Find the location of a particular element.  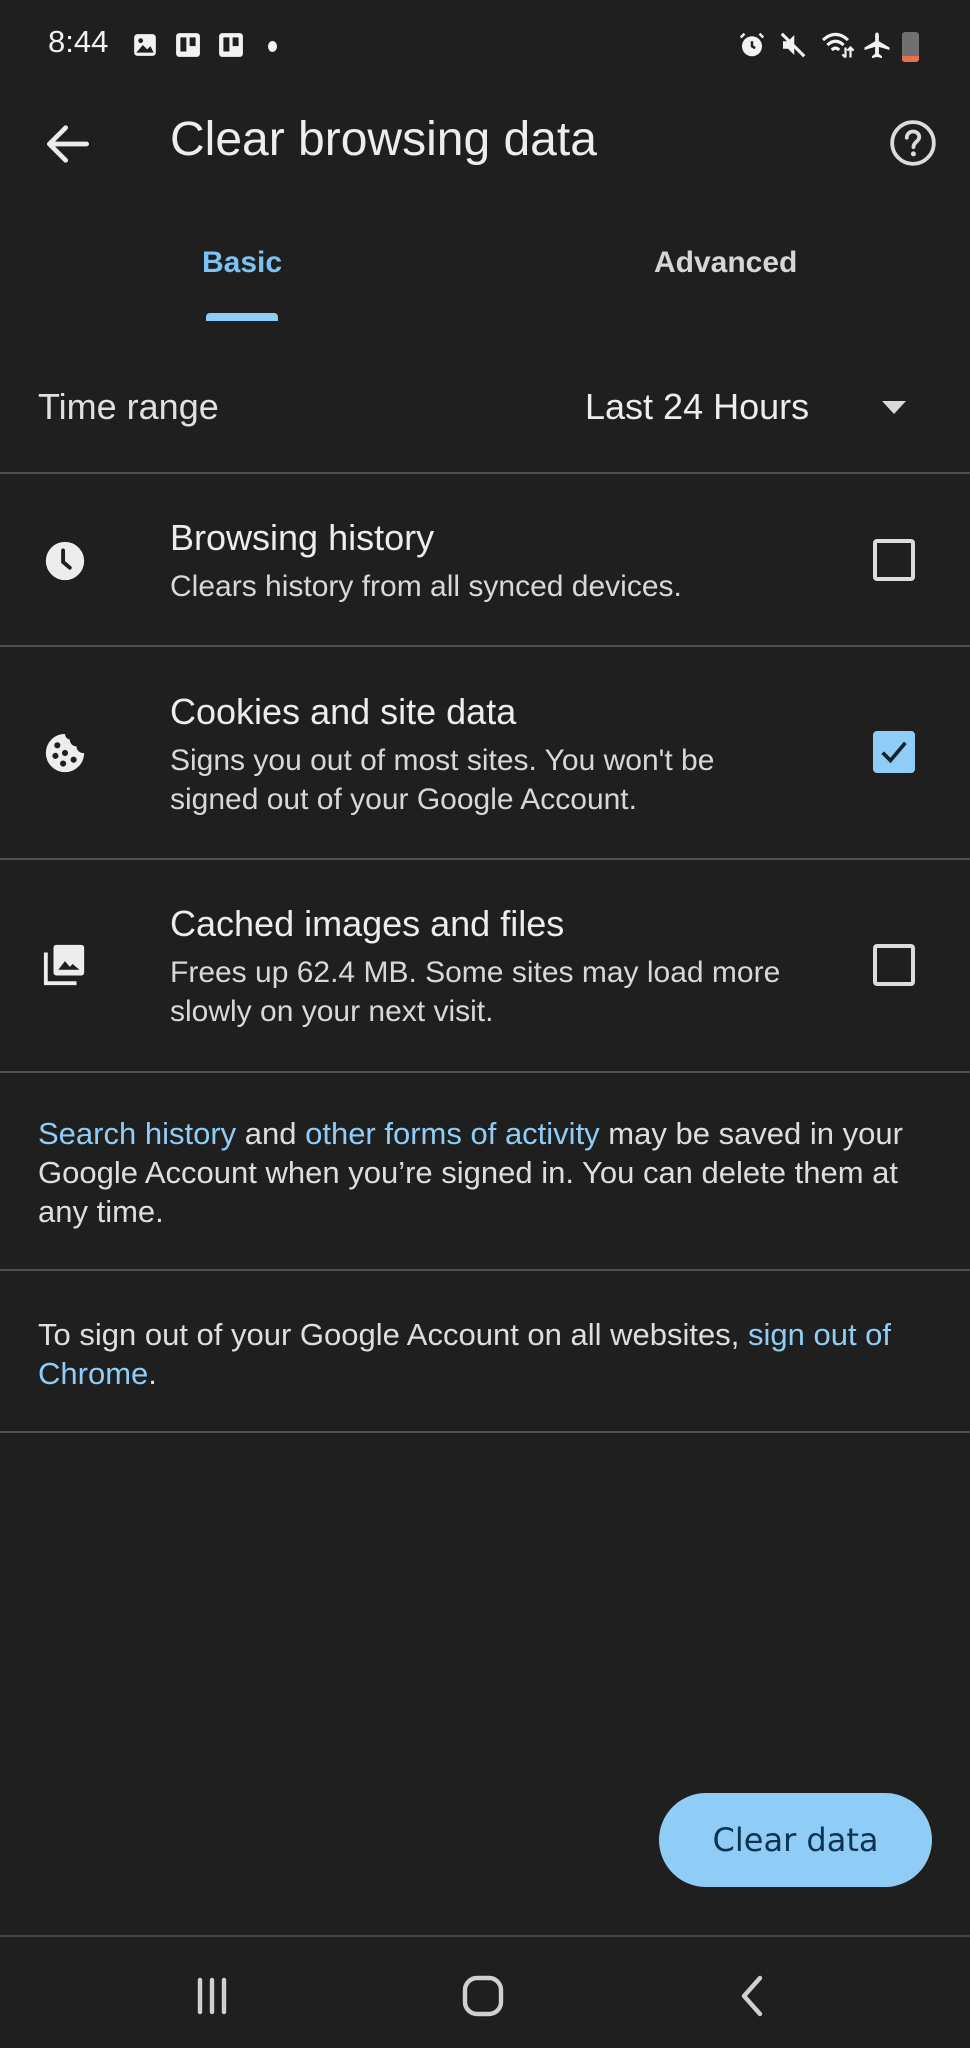

option-title: Cookies and site data is located at coordinates (343, 711).